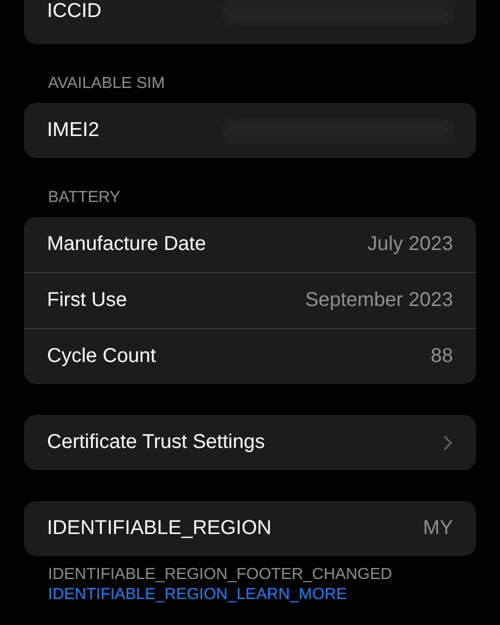  Describe the element at coordinates (106, 84) in the screenshot. I see `section-header: AVAILABLE SIM` at that location.